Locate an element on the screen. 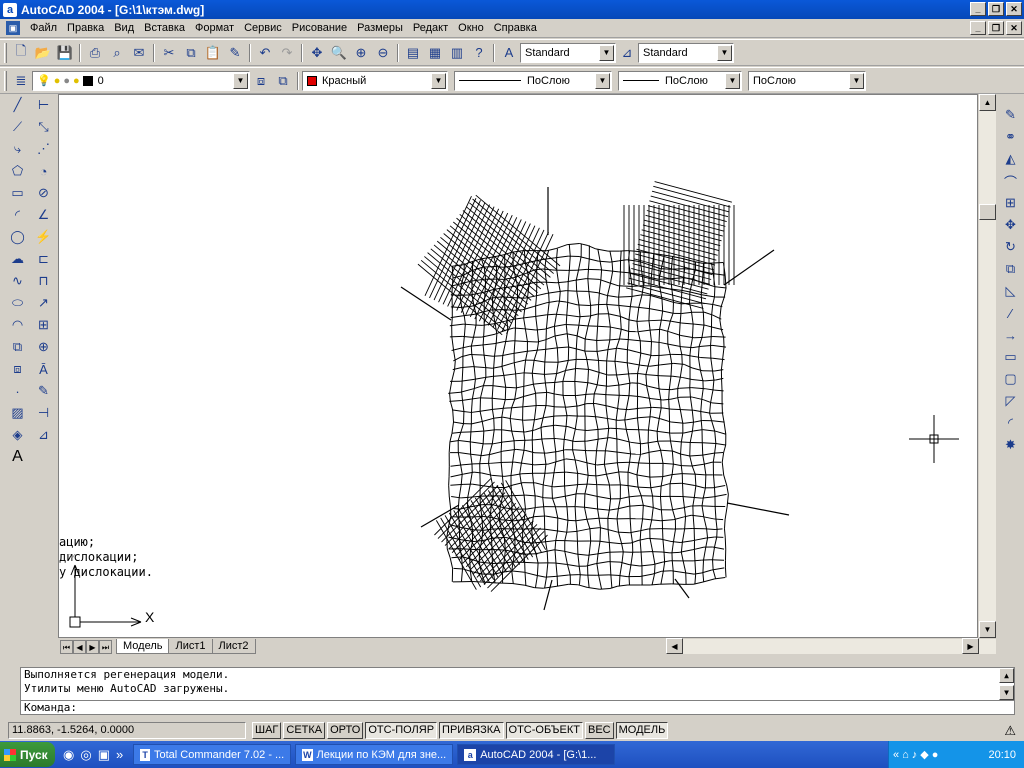 This screenshot has width=1024, height=768. copy-object-icon: ⚭ is located at coordinates (1011, 137).